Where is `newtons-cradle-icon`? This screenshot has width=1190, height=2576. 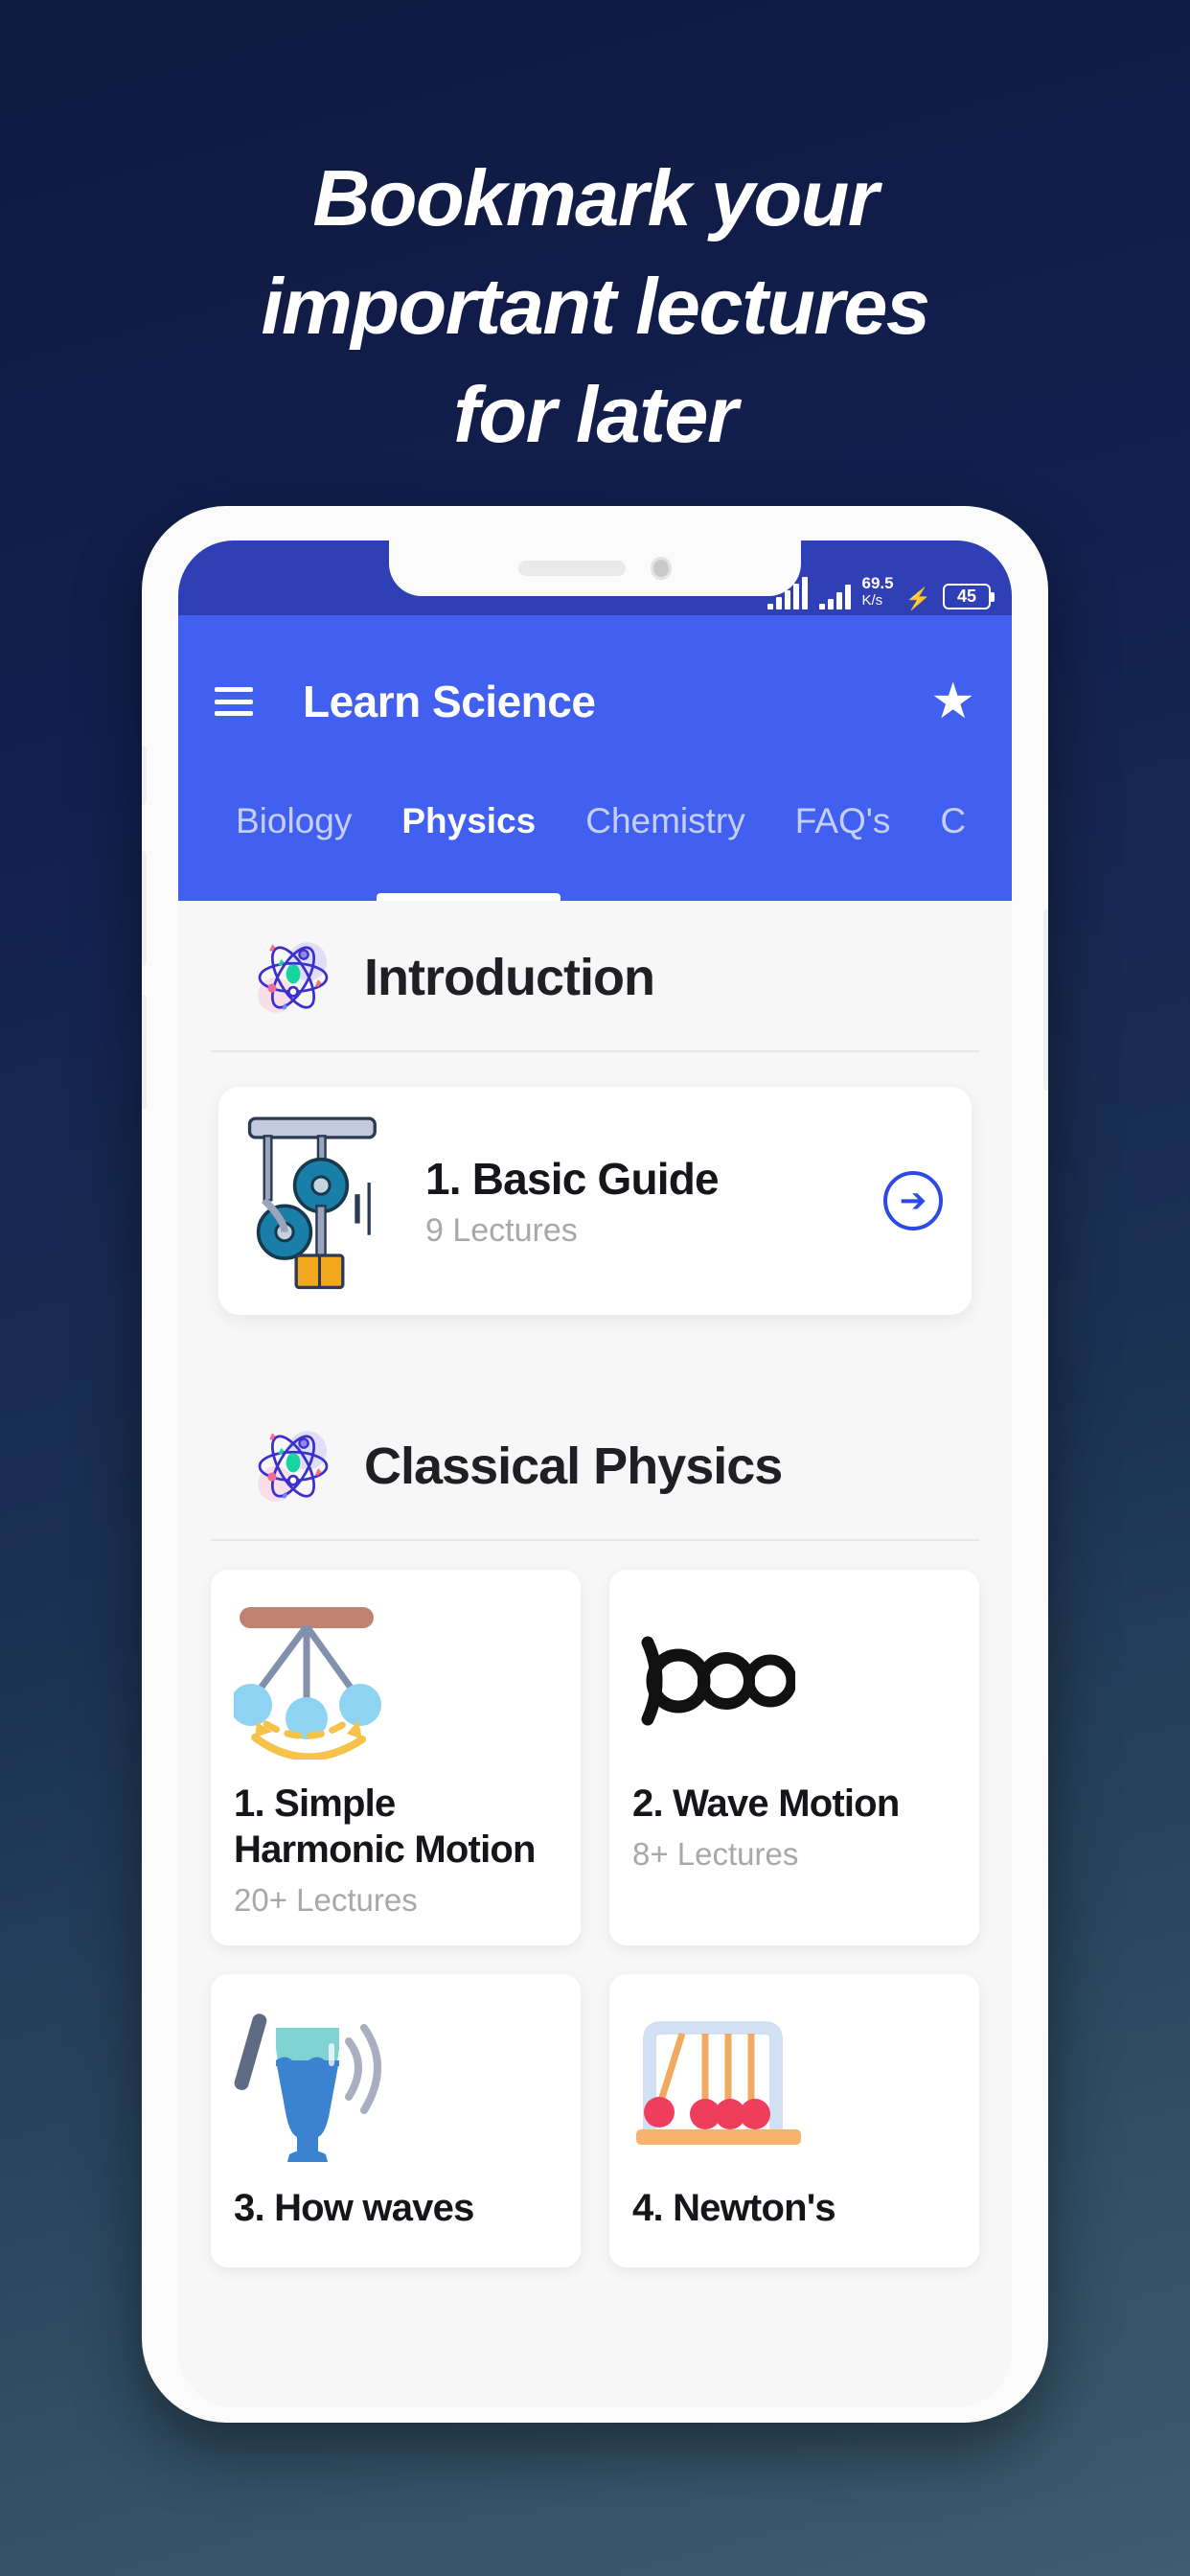
newtons-cradle-icon is located at coordinates (718, 2083).